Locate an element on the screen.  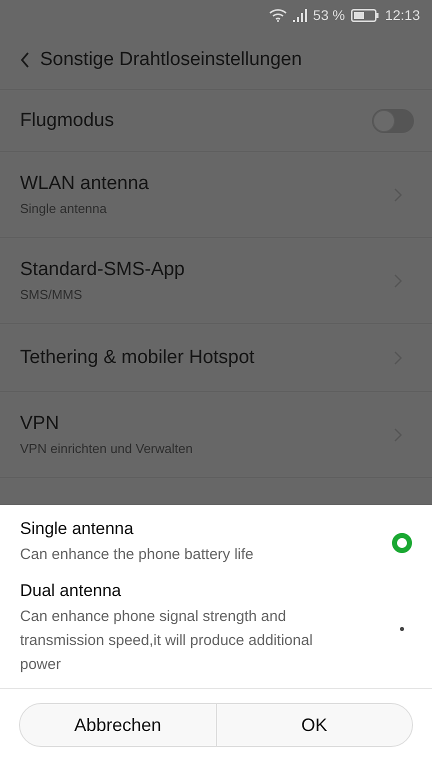
option-item: Dual antenna Can enhance phone signal strength and transmission speed,it will produce additional power is located at coordinates (216, 622).